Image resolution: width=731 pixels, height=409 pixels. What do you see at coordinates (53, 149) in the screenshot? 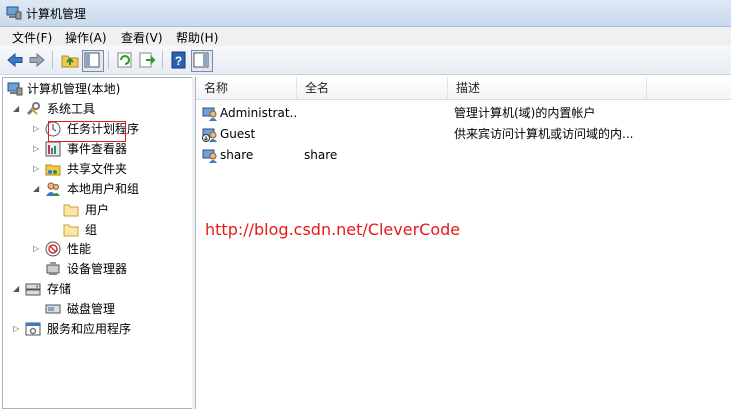
I see `event-viewer-icon` at bounding box center [53, 149].